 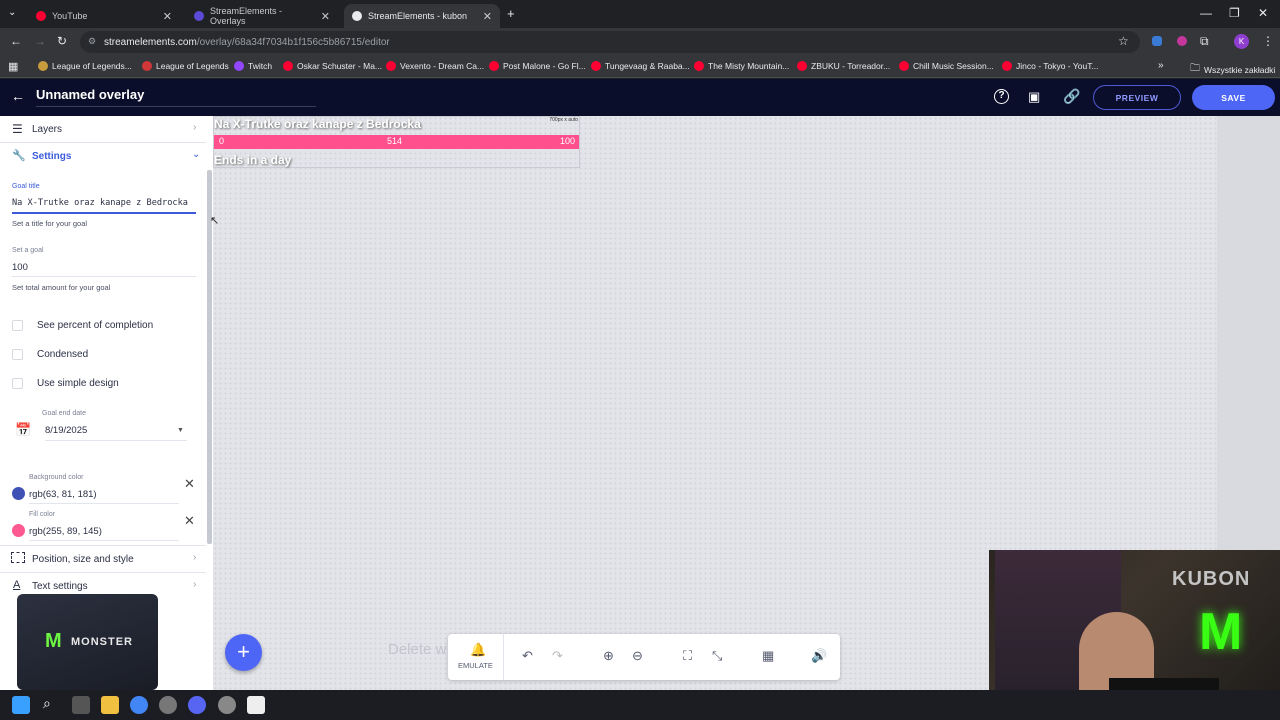 What do you see at coordinates (104, 16) in the screenshot?
I see `tab-youtube: YouTube ✕` at bounding box center [104, 16].